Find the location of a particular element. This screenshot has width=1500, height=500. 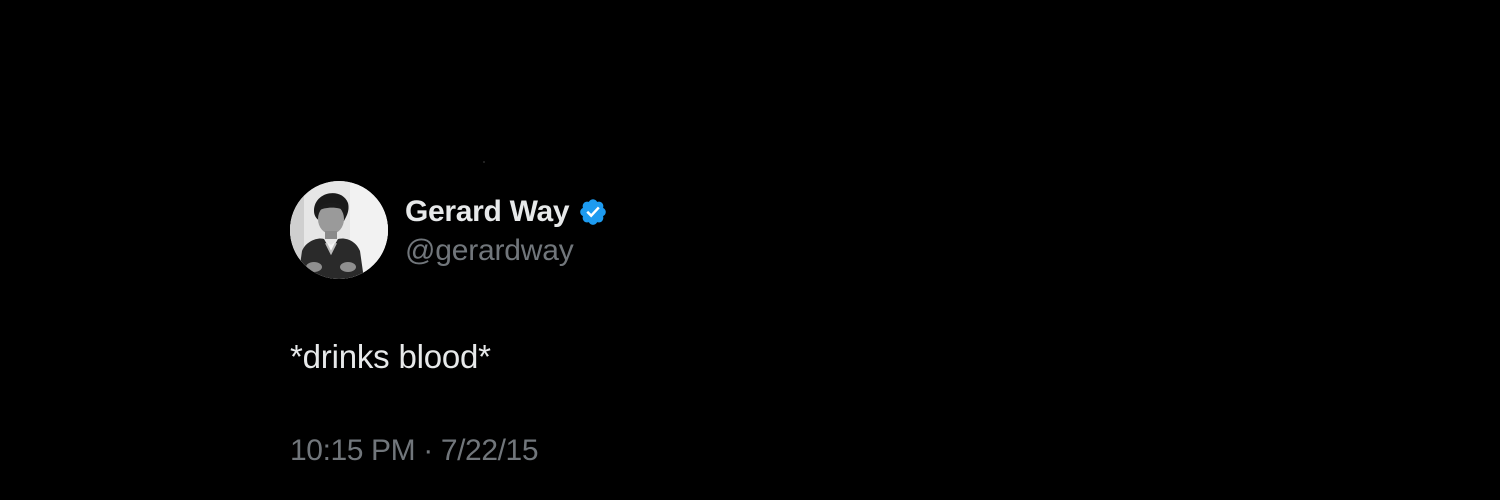

tweet-text: *drinks blood* is located at coordinates (390, 356).